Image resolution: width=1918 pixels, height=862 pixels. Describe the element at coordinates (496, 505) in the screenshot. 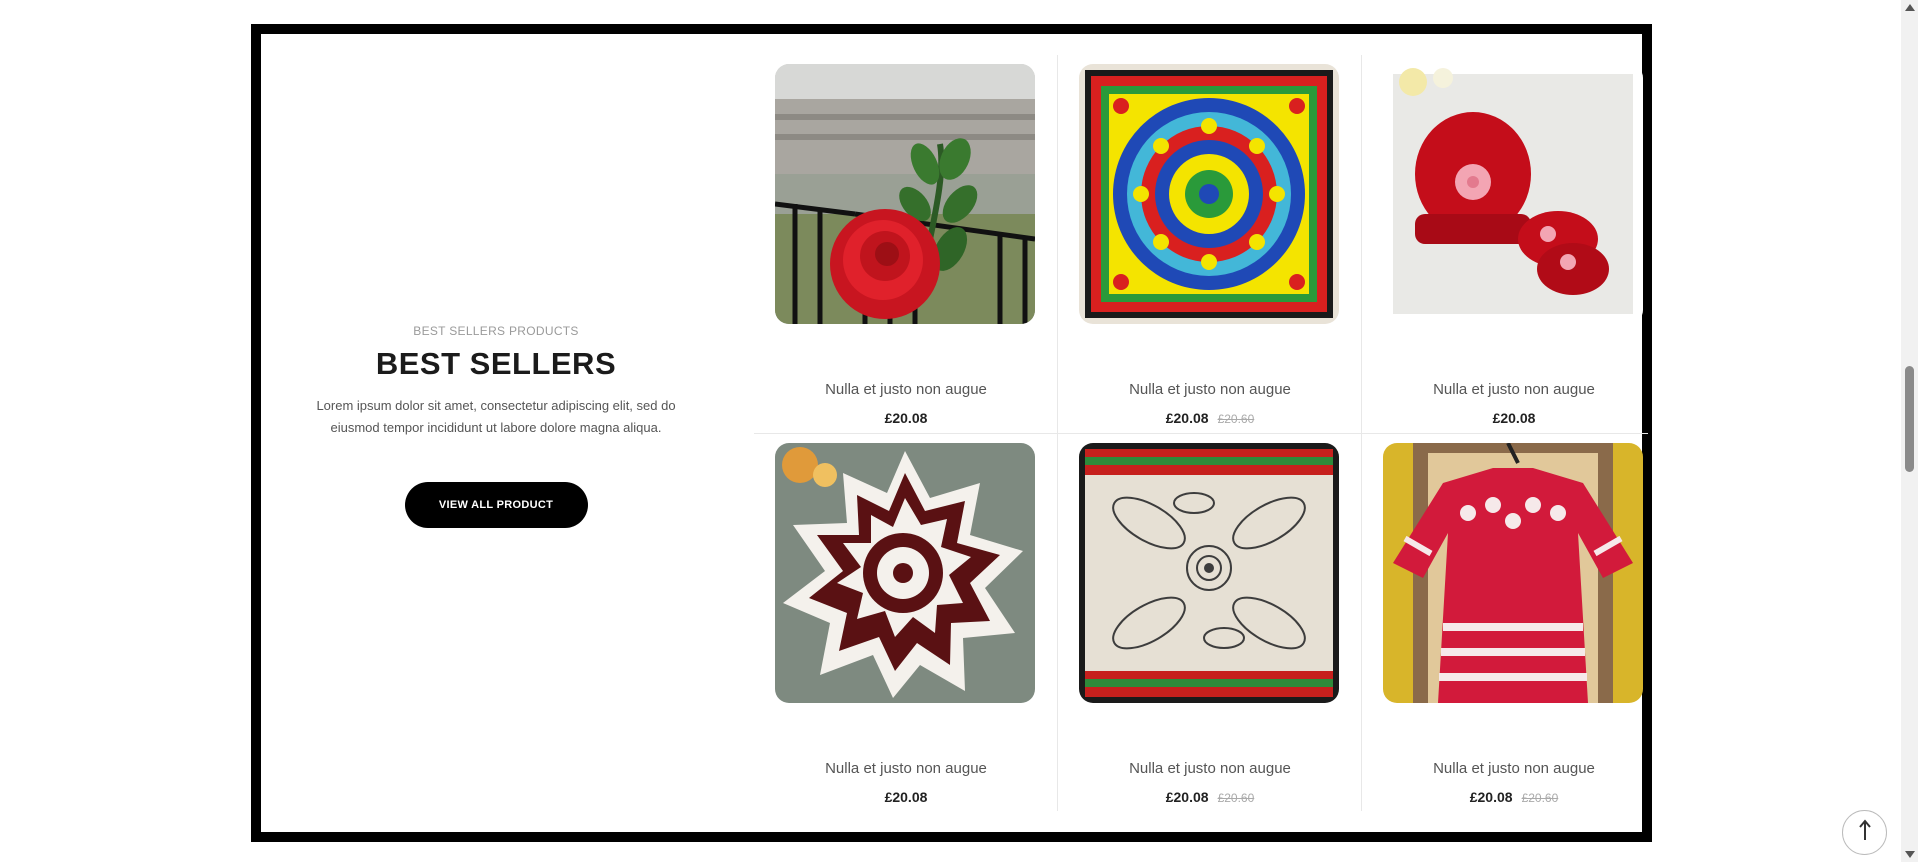

I see `view-all-product-button: VIEW ALL PRODUCT` at that location.